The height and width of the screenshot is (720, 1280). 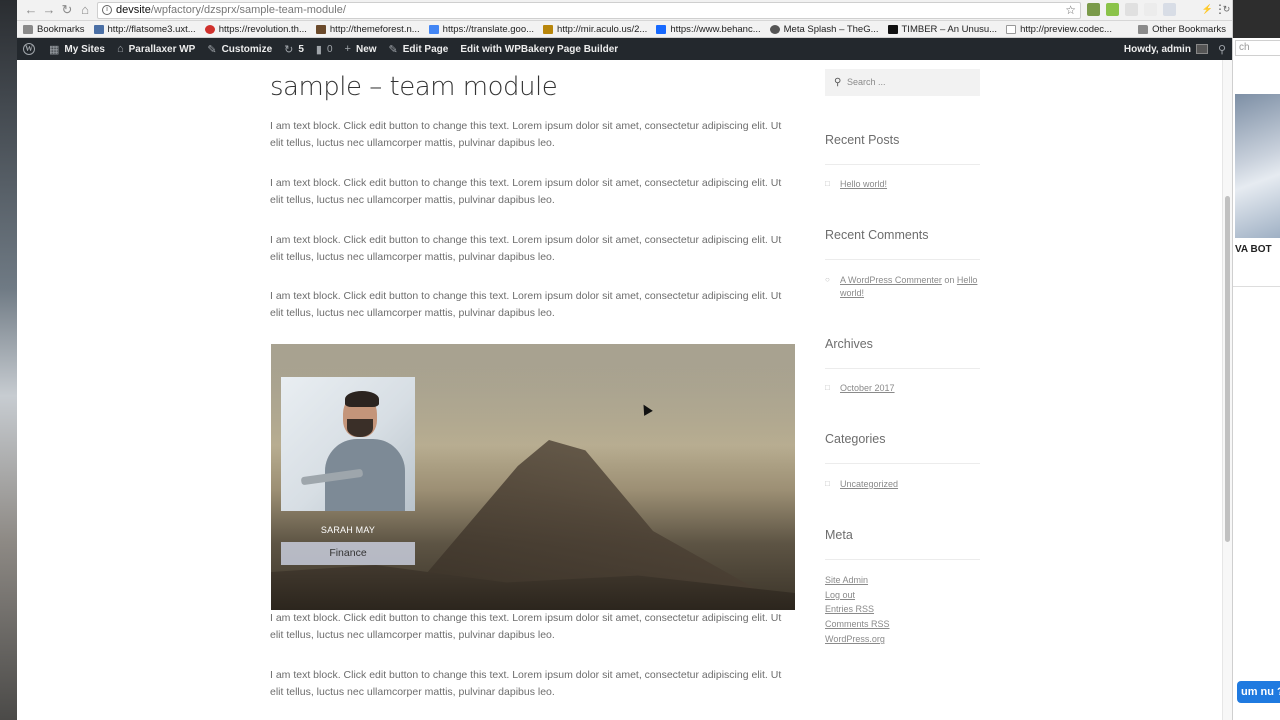 What do you see at coordinates (362, 399) in the screenshot?
I see `photo-hair` at bounding box center [362, 399].